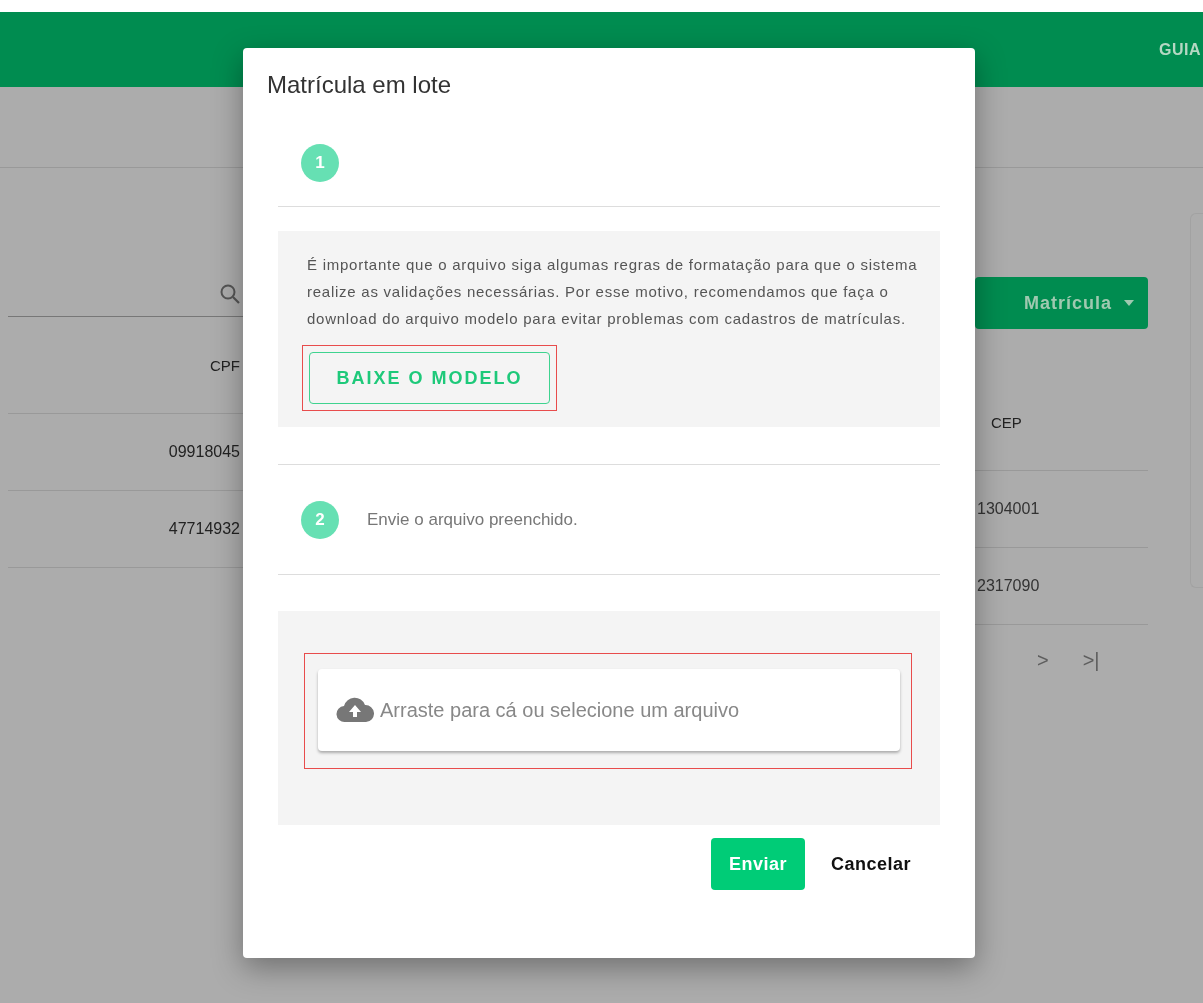  Describe the element at coordinates (560, 710) in the screenshot. I see `dropzone-text: Arraste para cá ou selecione um arquivo` at that location.